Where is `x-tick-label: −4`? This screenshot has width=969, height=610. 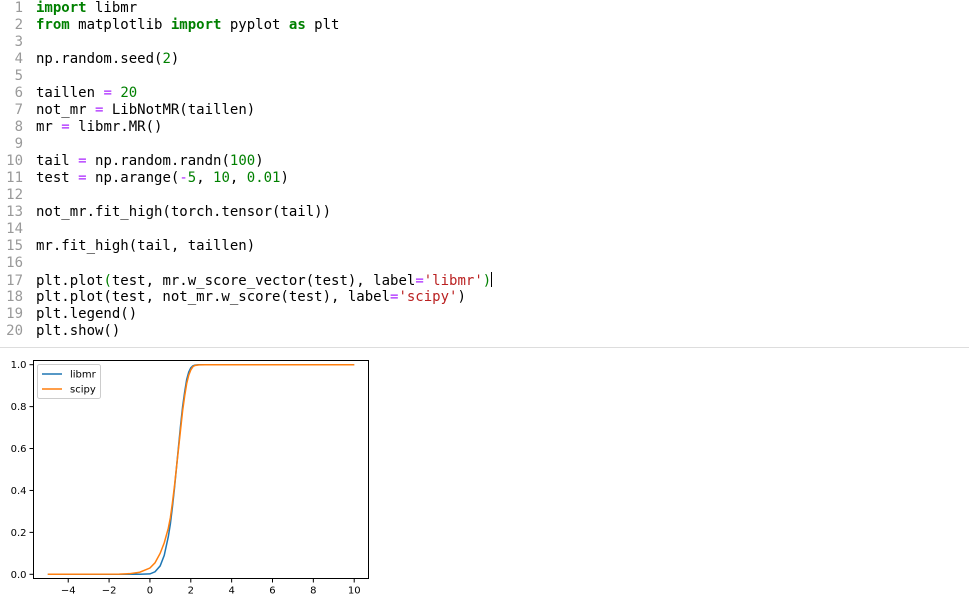 x-tick-label: −4 is located at coordinates (68, 591).